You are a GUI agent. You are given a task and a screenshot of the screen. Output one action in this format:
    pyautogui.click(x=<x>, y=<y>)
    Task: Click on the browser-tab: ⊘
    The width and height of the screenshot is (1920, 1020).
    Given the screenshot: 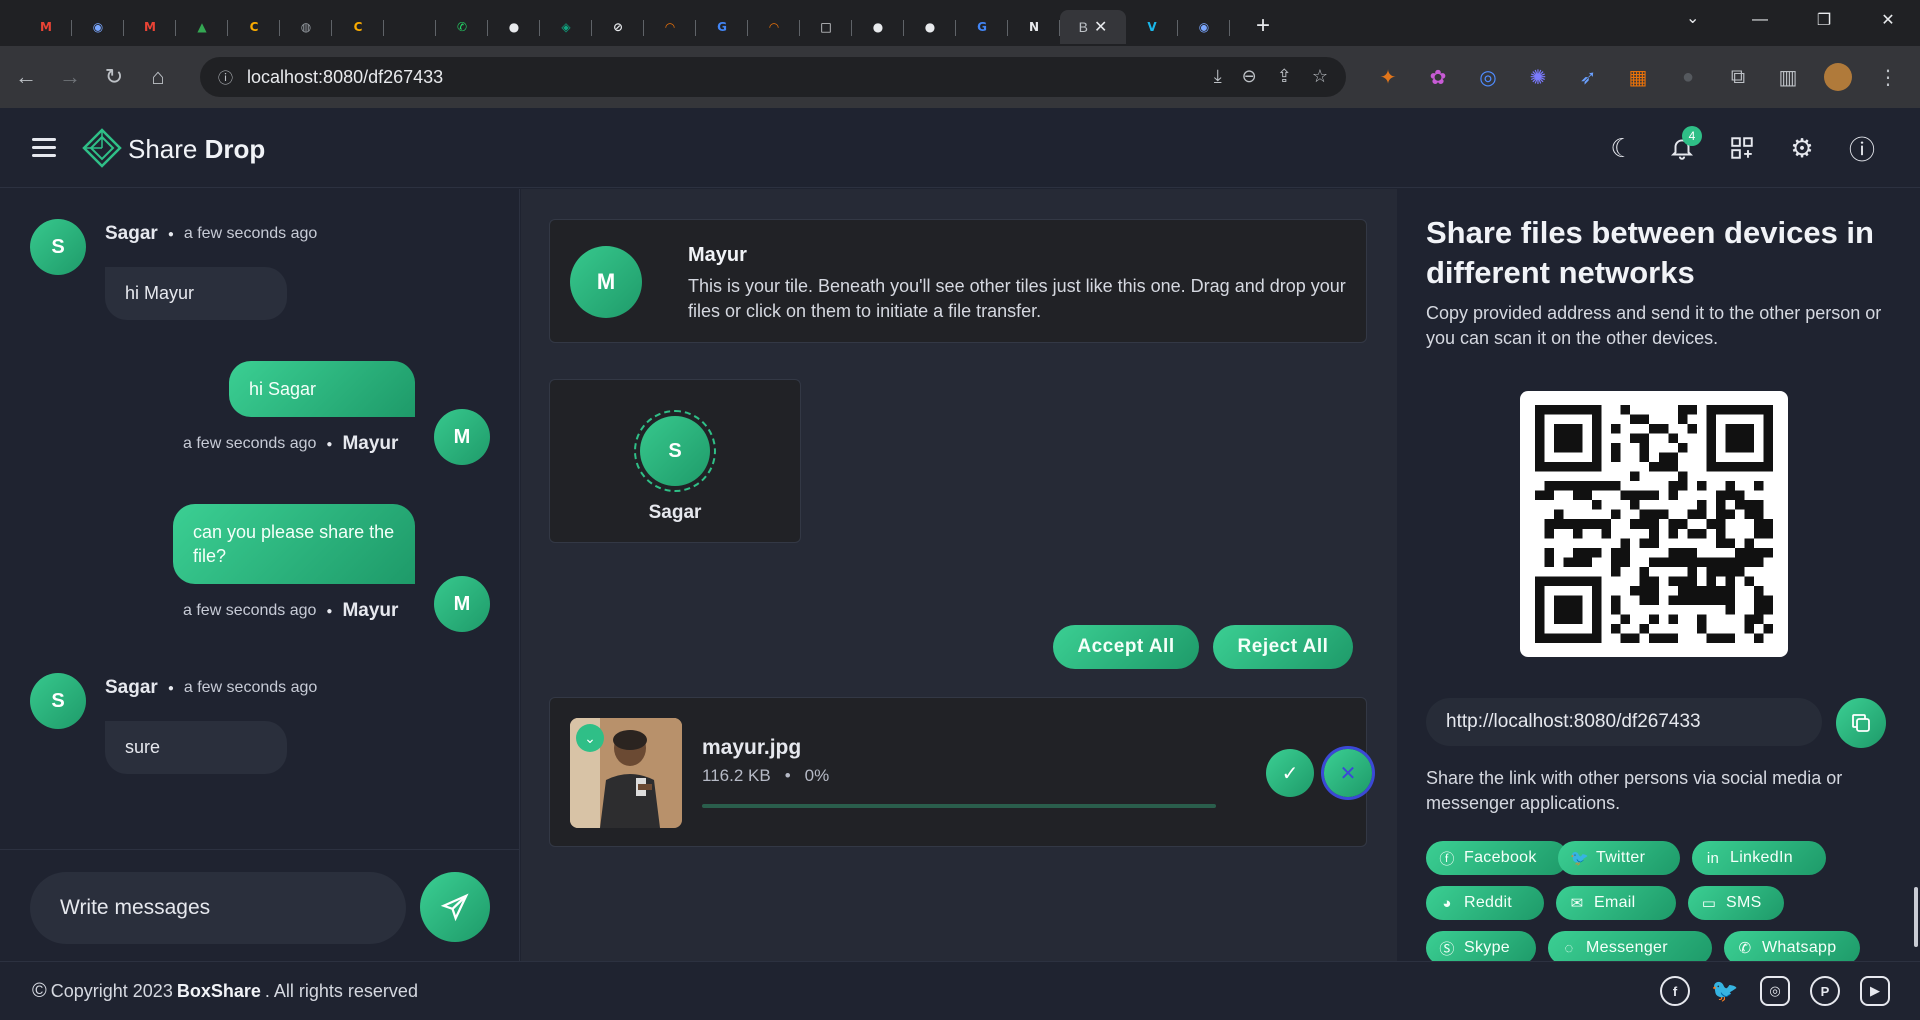 What is the action you would take?
    pyautogui.click(x=618, y=27)
    